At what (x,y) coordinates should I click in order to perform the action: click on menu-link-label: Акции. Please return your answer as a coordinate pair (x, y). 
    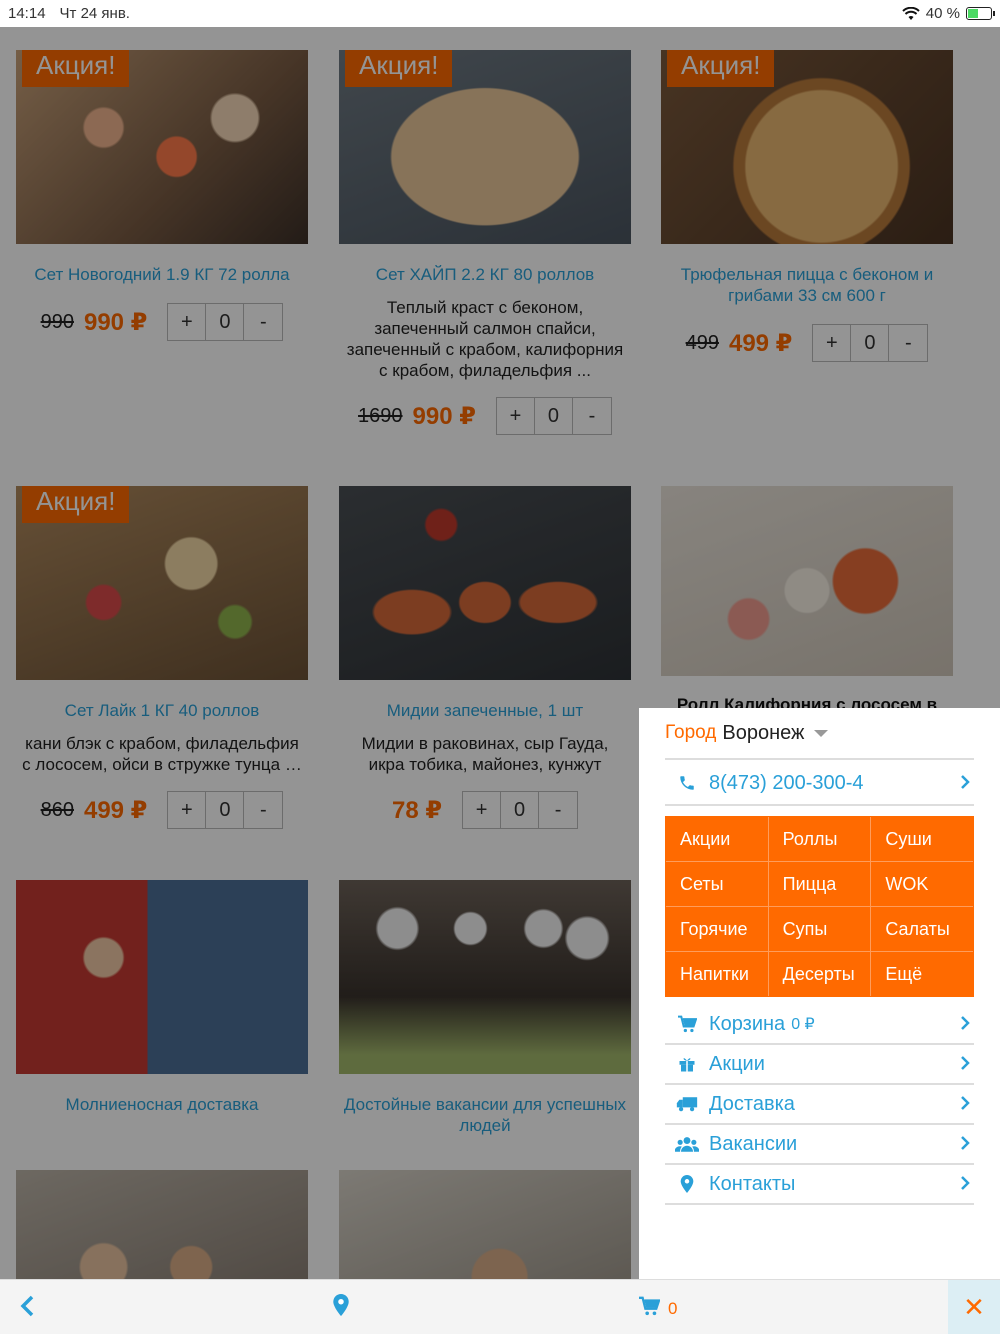
    Looking at the image, I should click on (737, 1063).